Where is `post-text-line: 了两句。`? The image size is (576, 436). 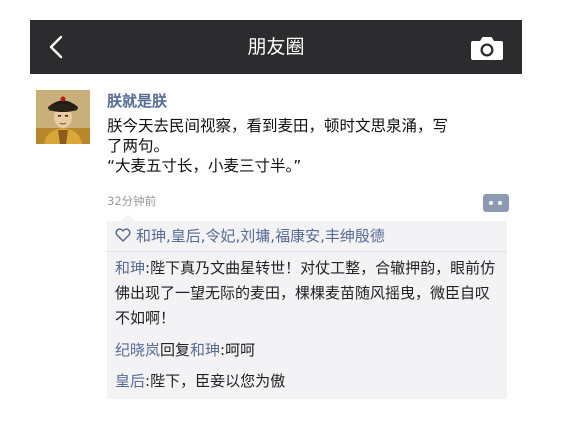
post-text-line: 了两句。 is located at coordinates (138, 146).